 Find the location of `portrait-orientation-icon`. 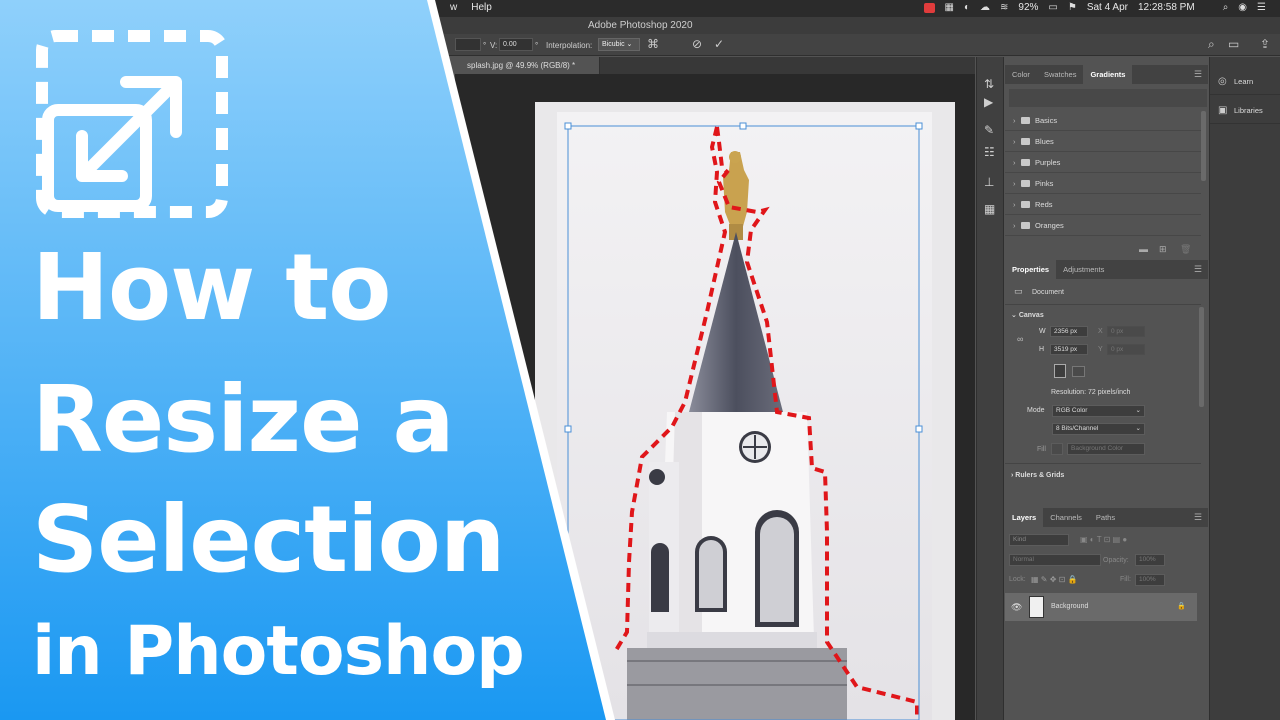

portrait-orientation-icon is located at coordinates (1060, 371).